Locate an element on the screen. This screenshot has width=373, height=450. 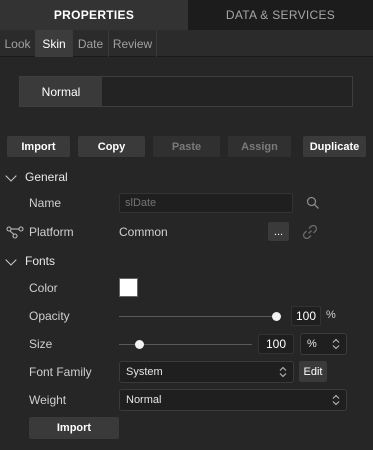
name-input is located at coordinates (206, 203).